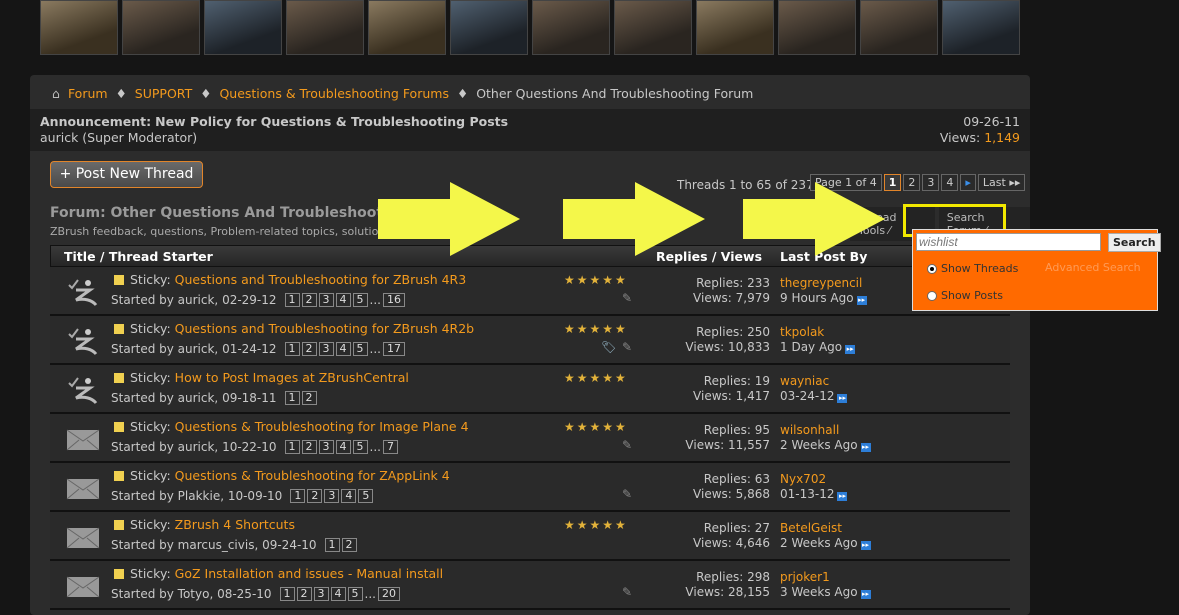 Image resolution: width=1179 pixels, height=615 pixels. What do you see at coordinates (965, 295) in the screenshot?
I see `show-posts-option: Show Posts` at bounding box center [965, 295].